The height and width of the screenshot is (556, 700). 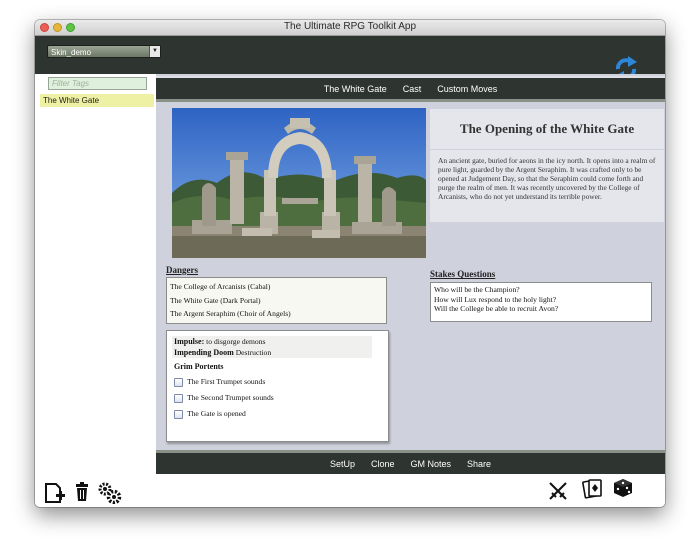 I want to click on front-title: The Opening of the White Gate, so click(x=547, y=129).